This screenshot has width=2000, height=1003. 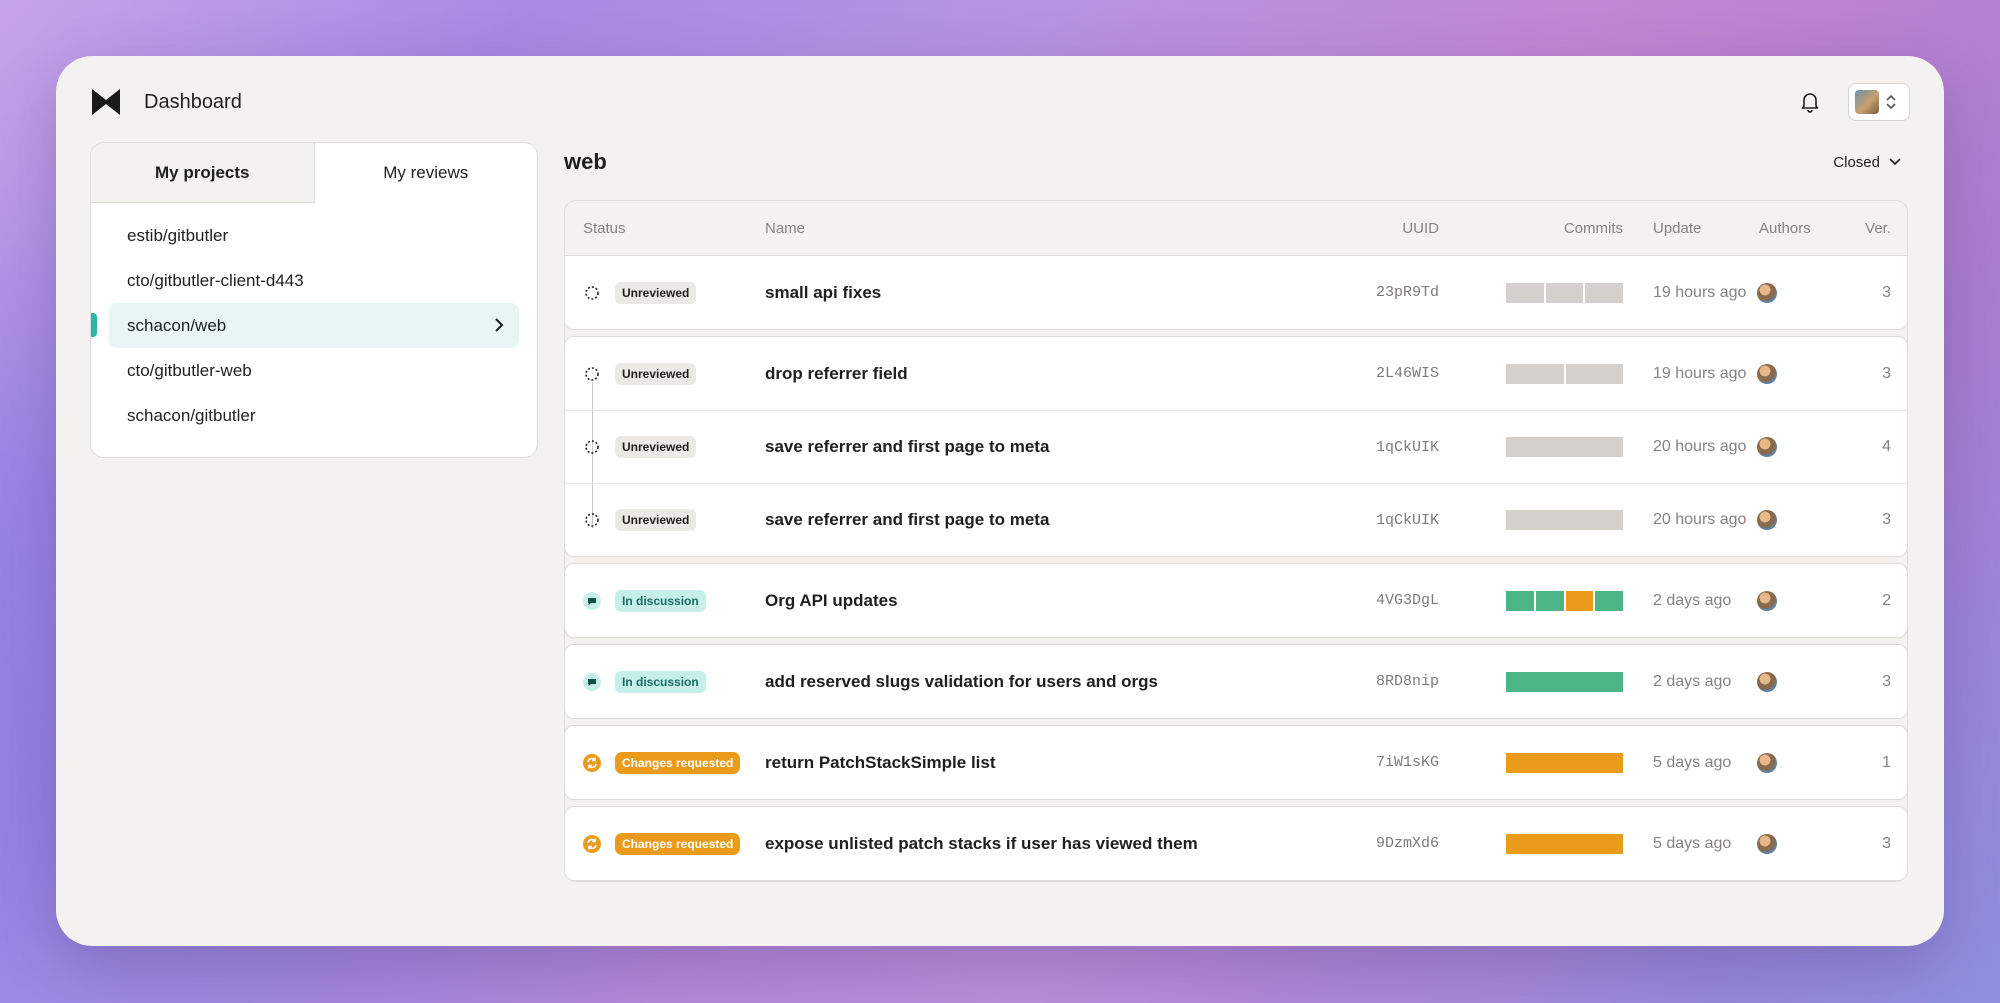 I want to click on sidebar-tabs: My projects My reviews, so click(x=314, y=173).